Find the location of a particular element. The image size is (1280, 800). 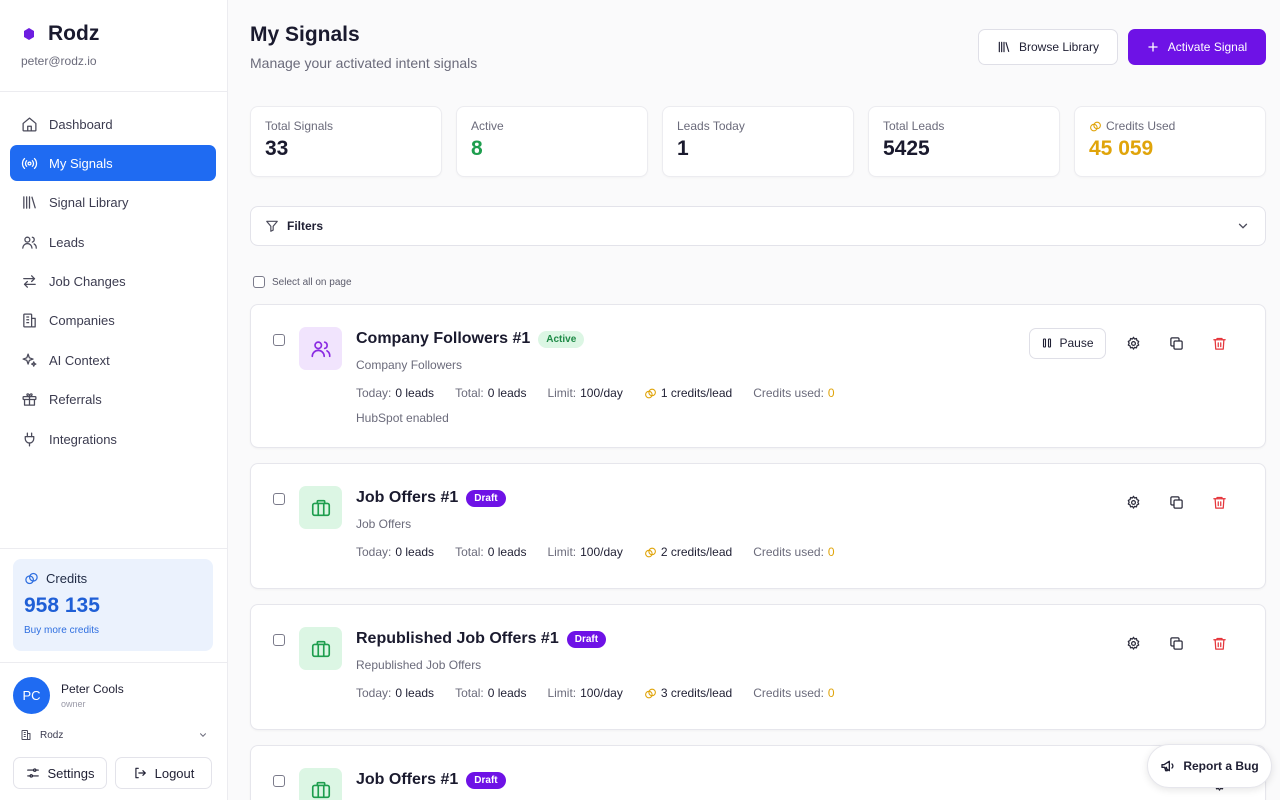

logout-icon is located at coordinates (140, 773).